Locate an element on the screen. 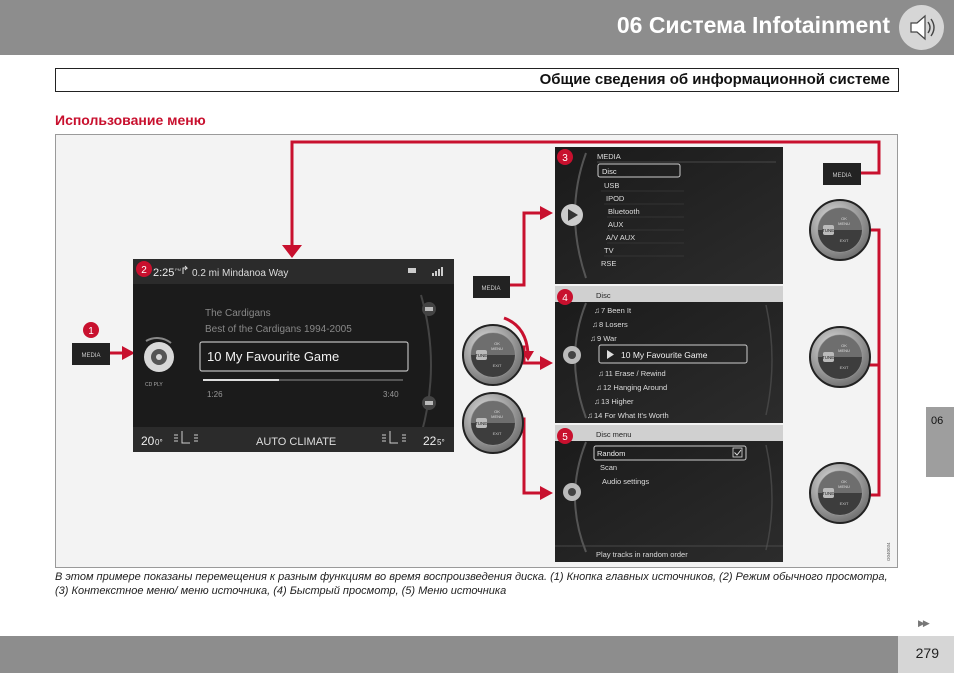 Image resolution: width=954 pixels, height=673 pixels. media-item: TV is located at coordinates (609, 250).